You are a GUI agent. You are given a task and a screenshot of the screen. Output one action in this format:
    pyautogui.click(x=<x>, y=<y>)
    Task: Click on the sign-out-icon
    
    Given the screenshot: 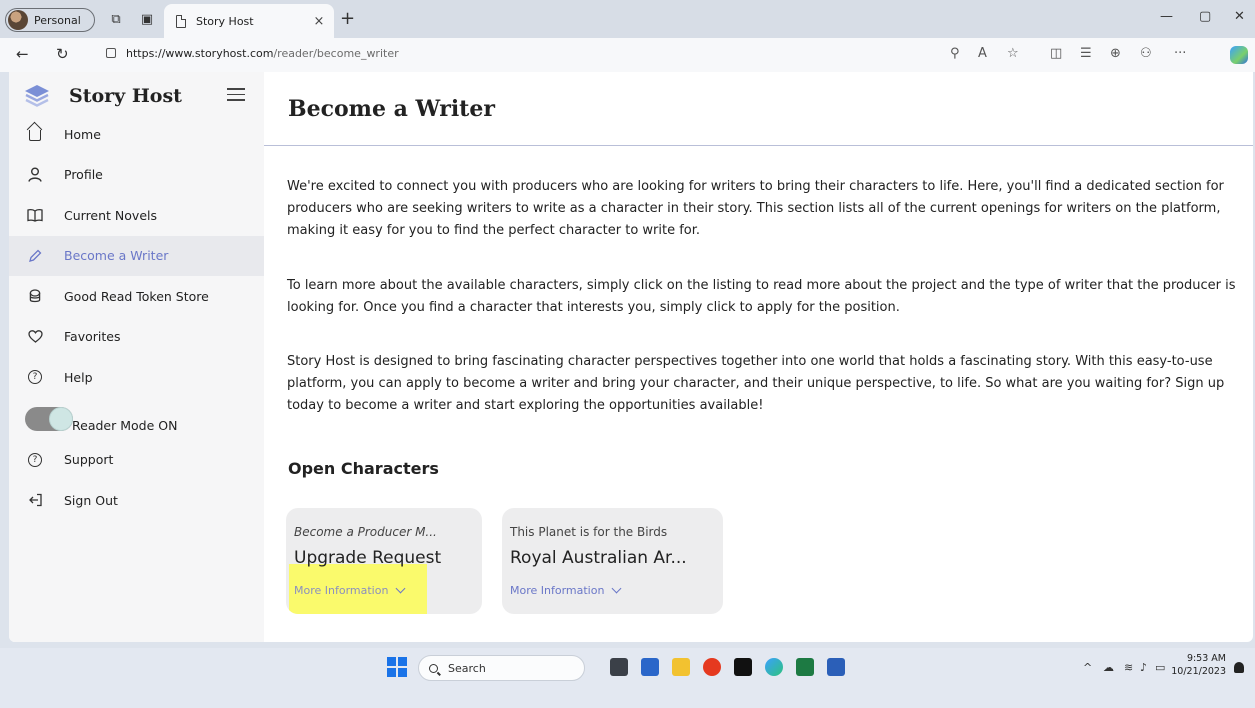 What is the action you would take?
    pyautogui.click(x=35, y=500)
    